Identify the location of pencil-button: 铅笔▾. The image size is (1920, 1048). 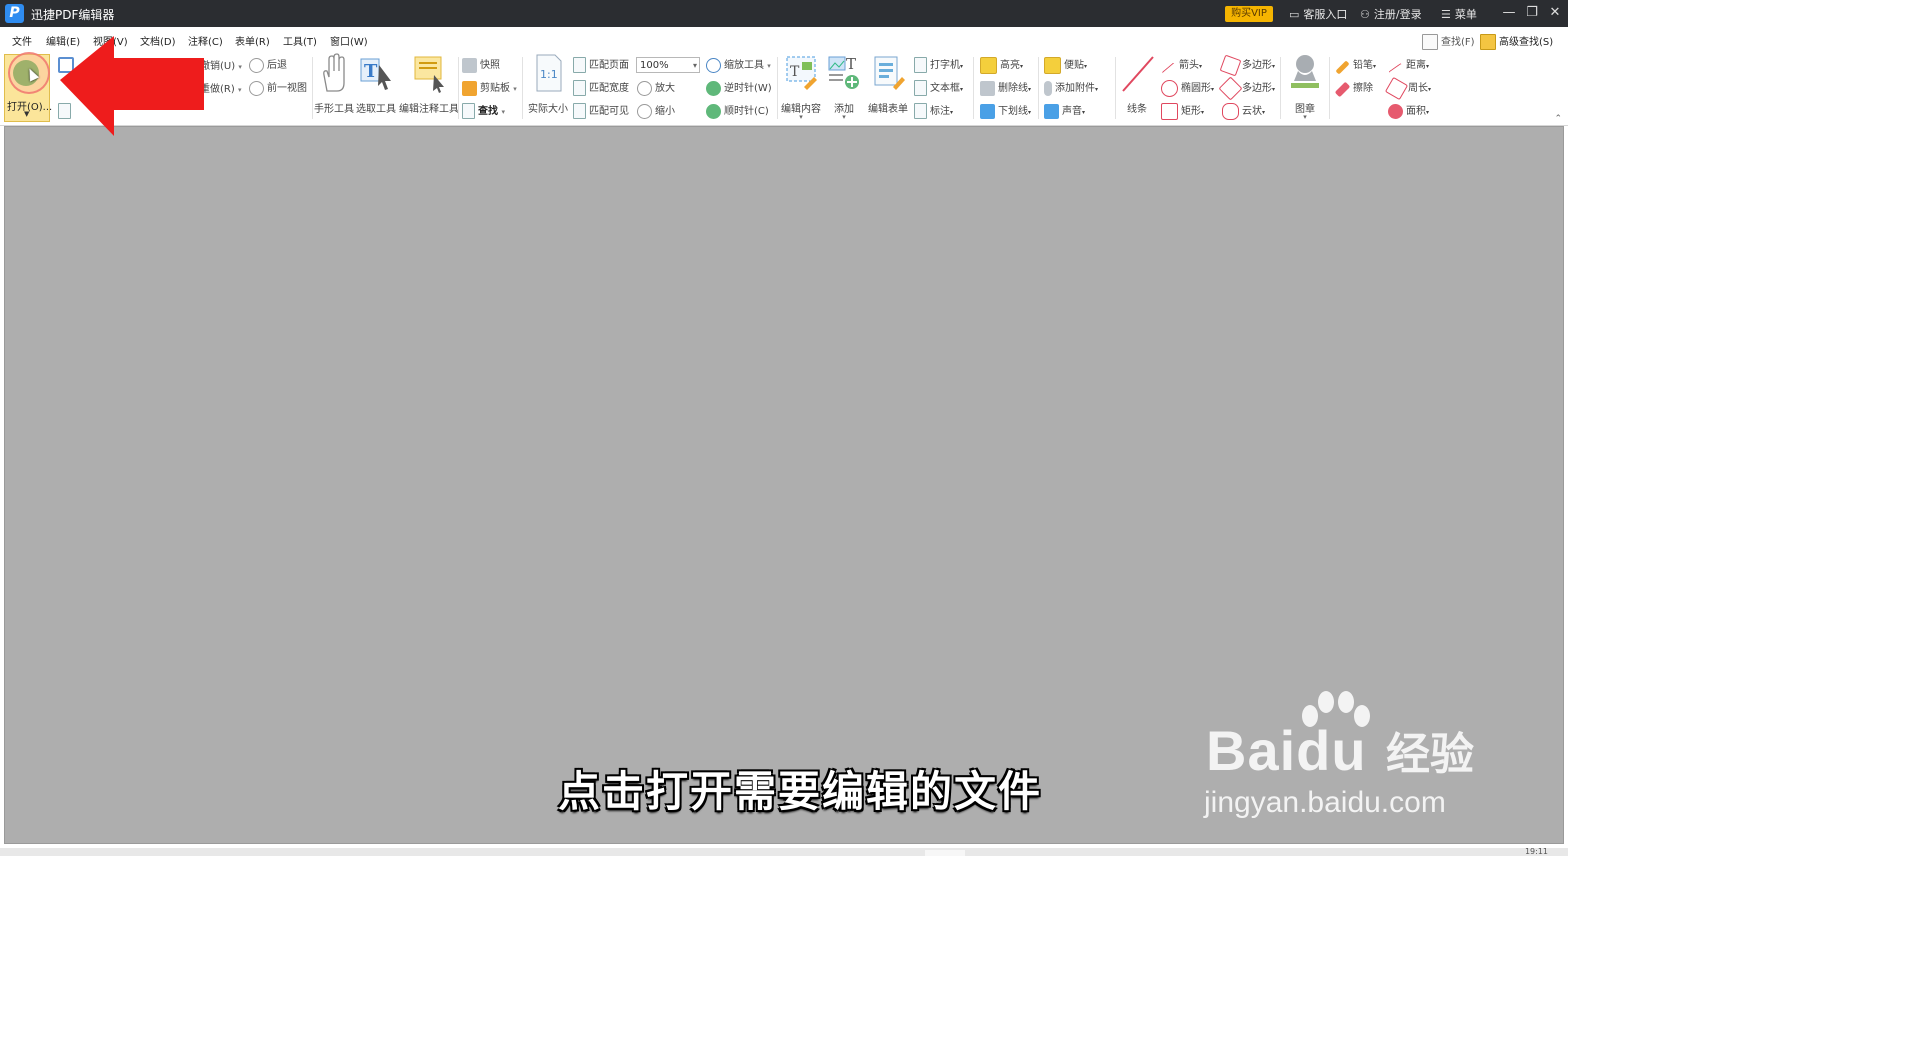
(1355, 65).